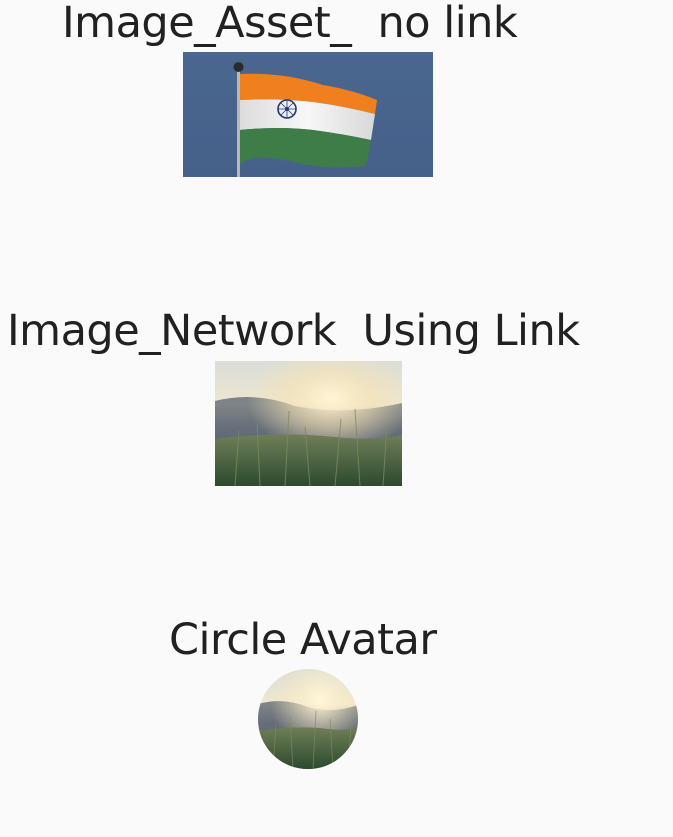 The image size is (673, 837). Describe the element at coordinates (308, 423) in the screenshot. I see `grass-sunset-image` at that location.